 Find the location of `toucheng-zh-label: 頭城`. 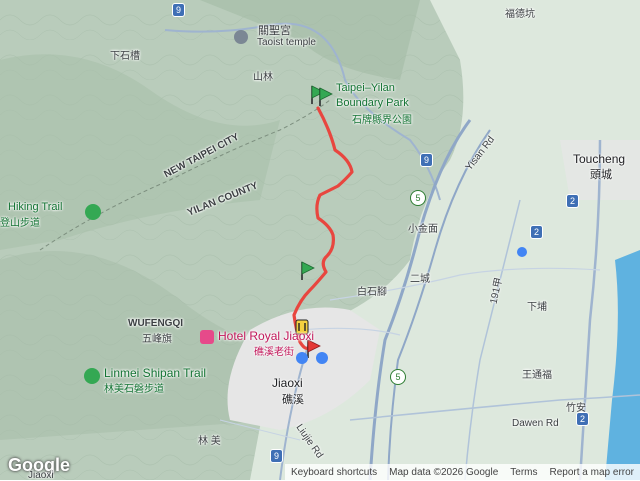

toucheng-zh-label: 頭城 is located at coordinates (601, 175).